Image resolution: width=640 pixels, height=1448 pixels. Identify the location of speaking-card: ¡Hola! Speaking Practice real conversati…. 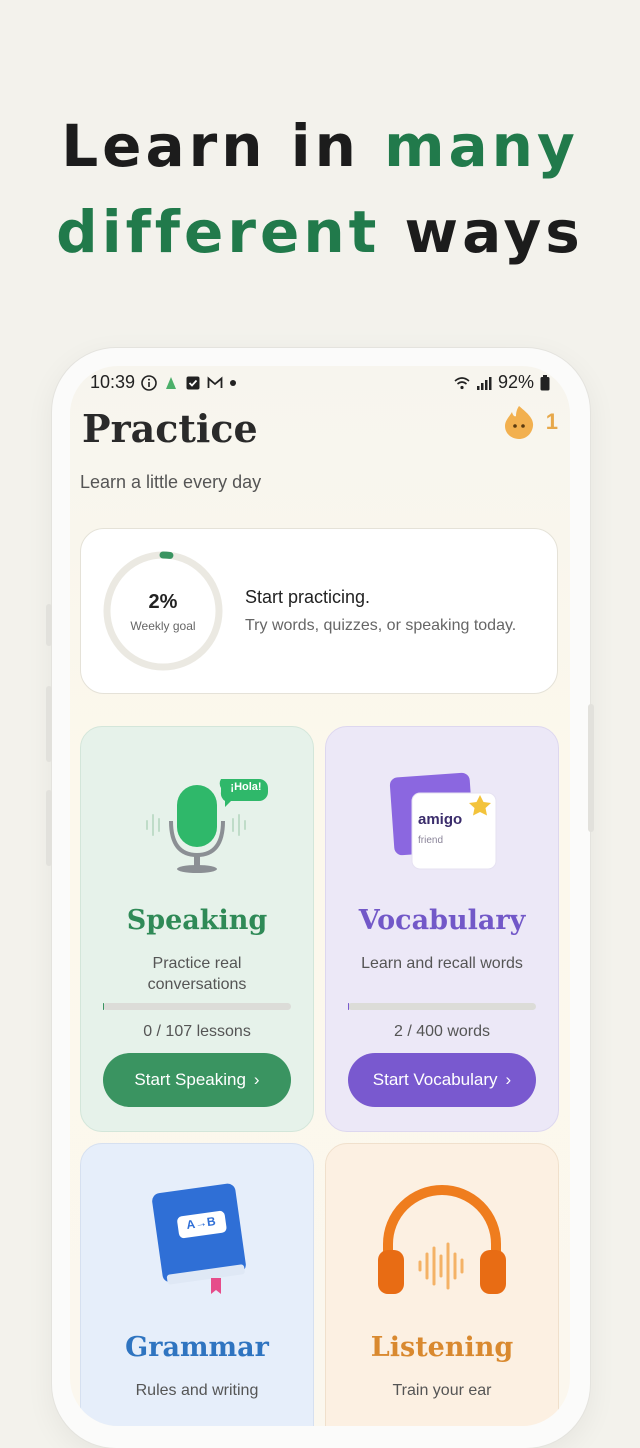
(197, 929).